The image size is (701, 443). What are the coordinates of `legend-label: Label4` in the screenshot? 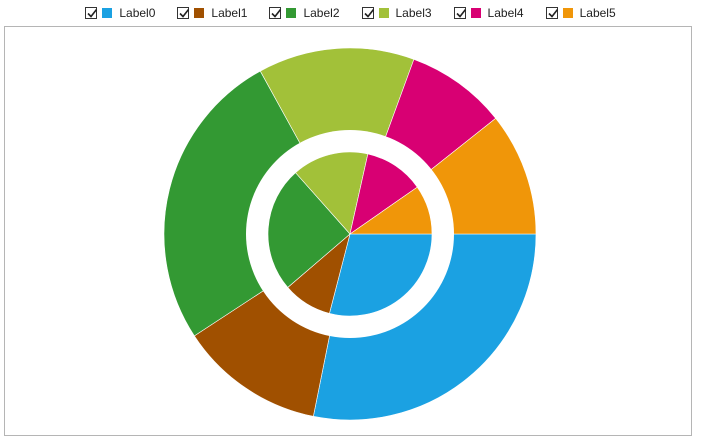 It's located at (505, 13).